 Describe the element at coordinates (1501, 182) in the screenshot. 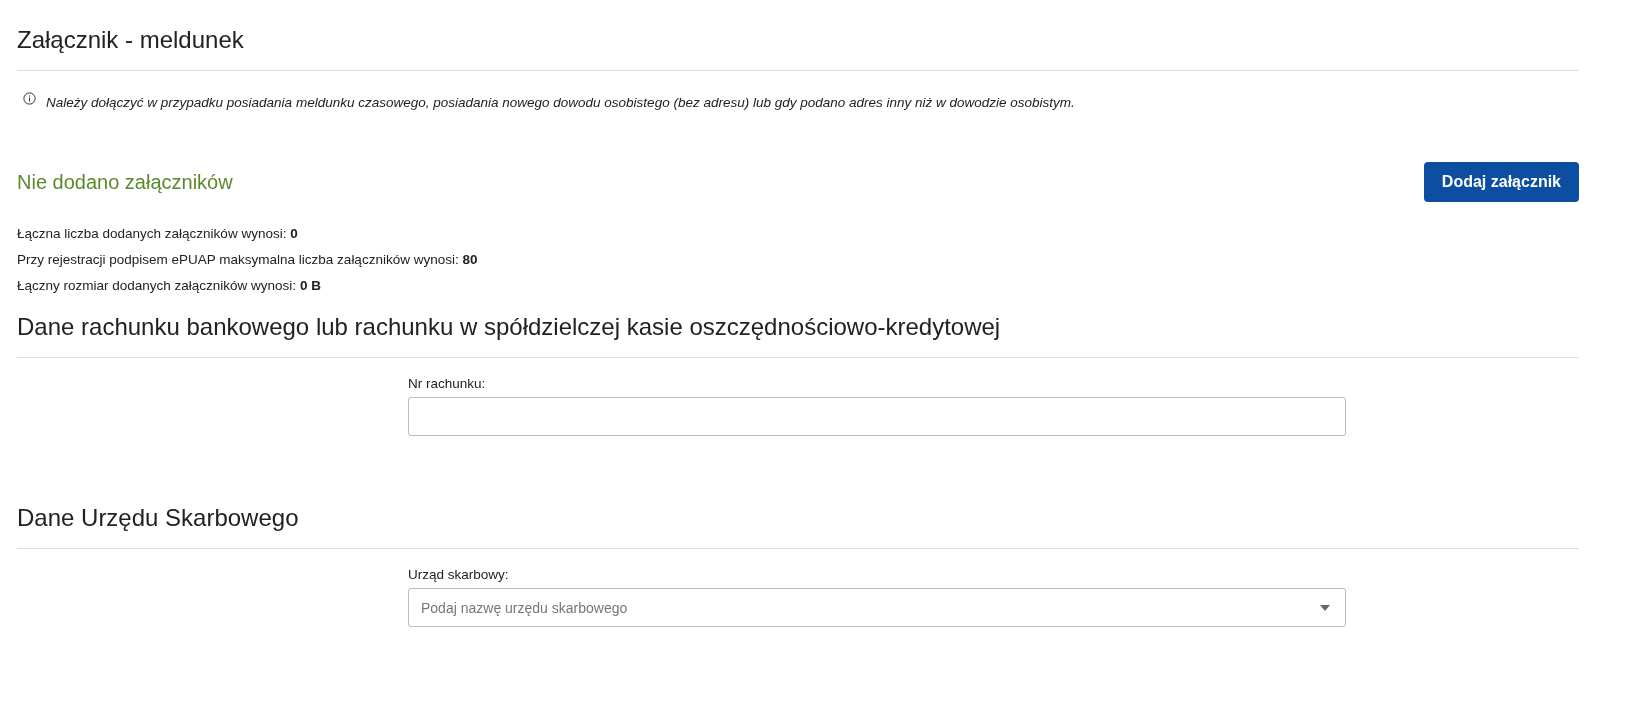

I see `add-attachment-button: Dodaj załącznik` at that location.